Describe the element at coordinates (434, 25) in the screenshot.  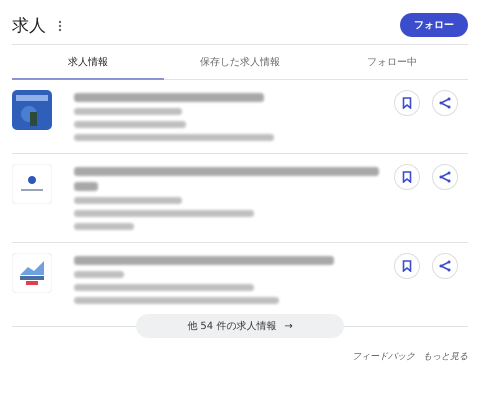
I see `follow-button: フォロー` at that location.